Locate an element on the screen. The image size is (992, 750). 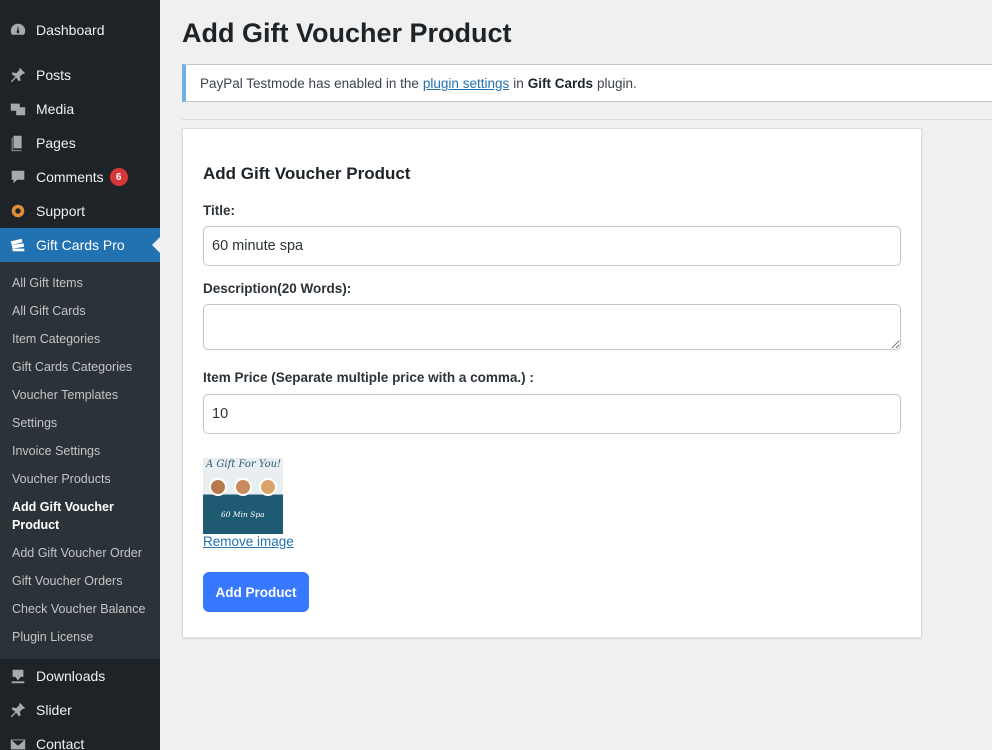
add-product-button: Add Product is located at coordinates (256, 592).